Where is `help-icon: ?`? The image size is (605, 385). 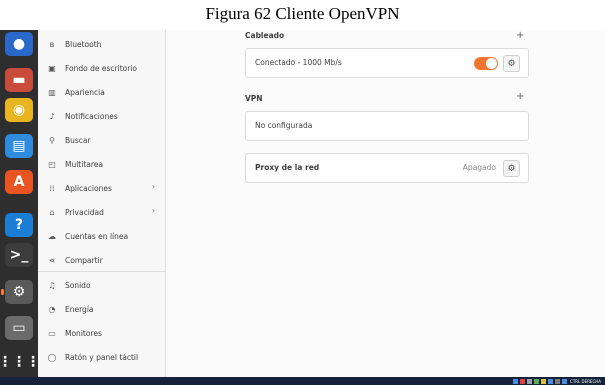 help-icon: ? is located at coordinates (19, 225).